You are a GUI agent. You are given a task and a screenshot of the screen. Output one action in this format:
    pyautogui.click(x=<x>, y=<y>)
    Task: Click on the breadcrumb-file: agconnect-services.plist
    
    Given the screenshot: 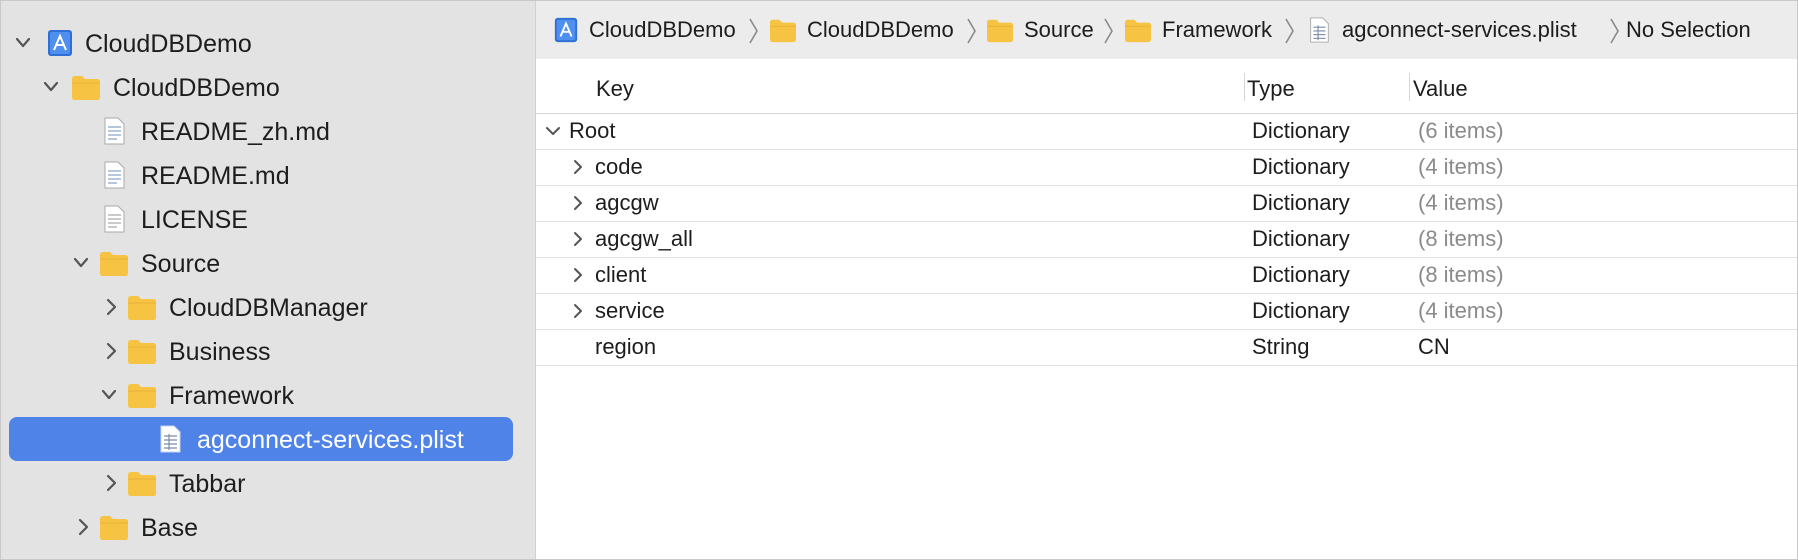 What is the action you would take?
    pyautogui.click(x=1455, y=30)
    